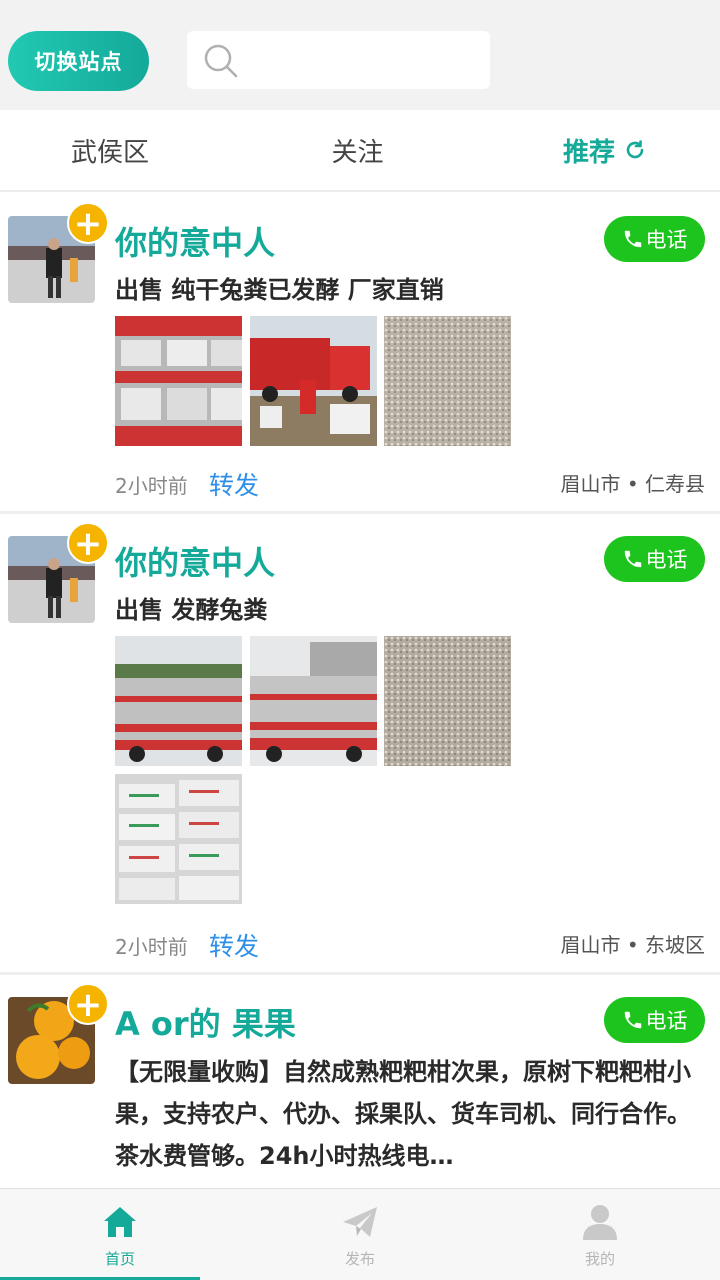 This screenshot has width=720, height=1280. What do you see at coordinates (78, 61) in the screenshot?
I see `switch-site-button: 切换站点` at bounding box center [78, 61].